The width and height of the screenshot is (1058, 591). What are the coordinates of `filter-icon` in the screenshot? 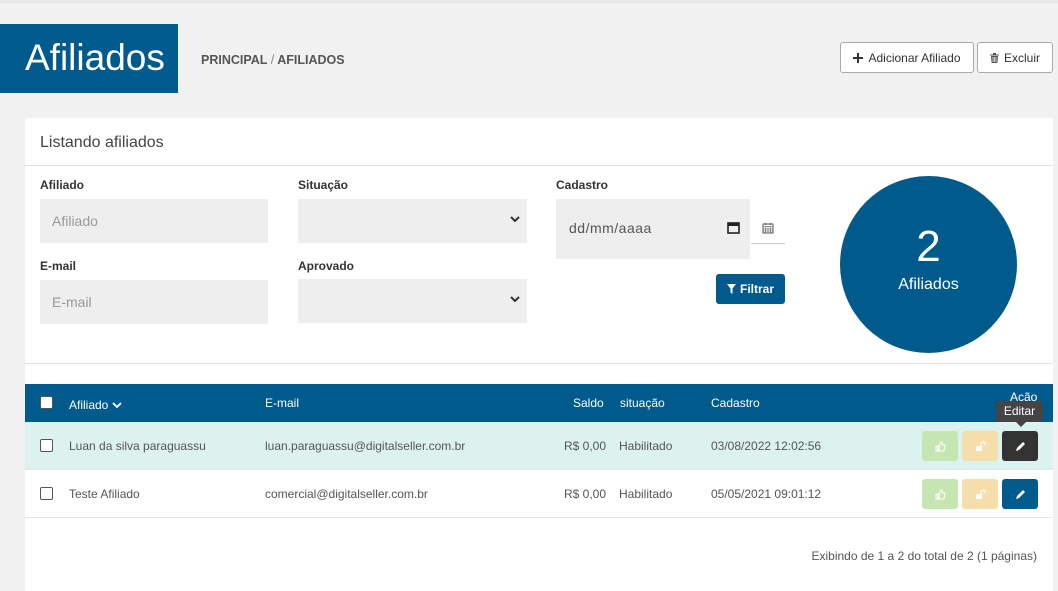 It's located at (731, 289).